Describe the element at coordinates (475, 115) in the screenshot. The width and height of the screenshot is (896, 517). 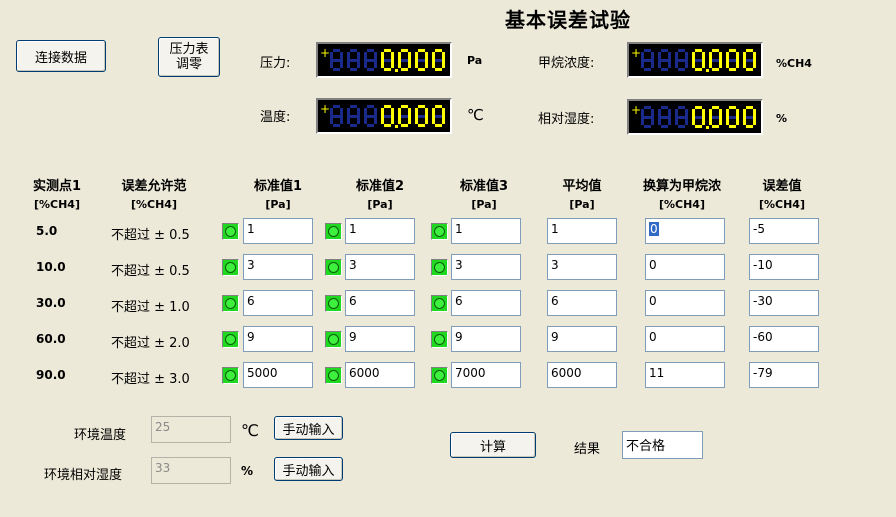
I see `temperature-unit: ℃` at that location.